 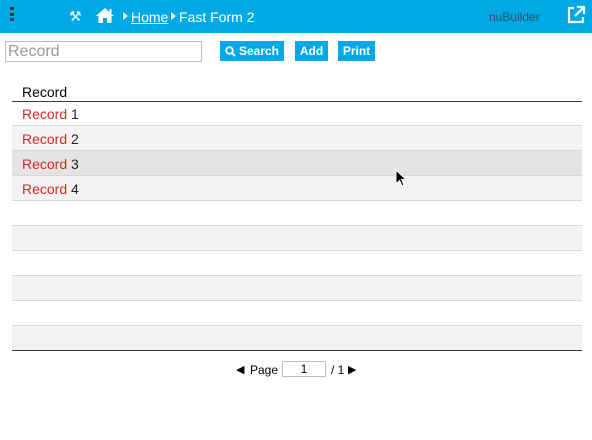 I want to click on search-input, so click(x=103, y=51).